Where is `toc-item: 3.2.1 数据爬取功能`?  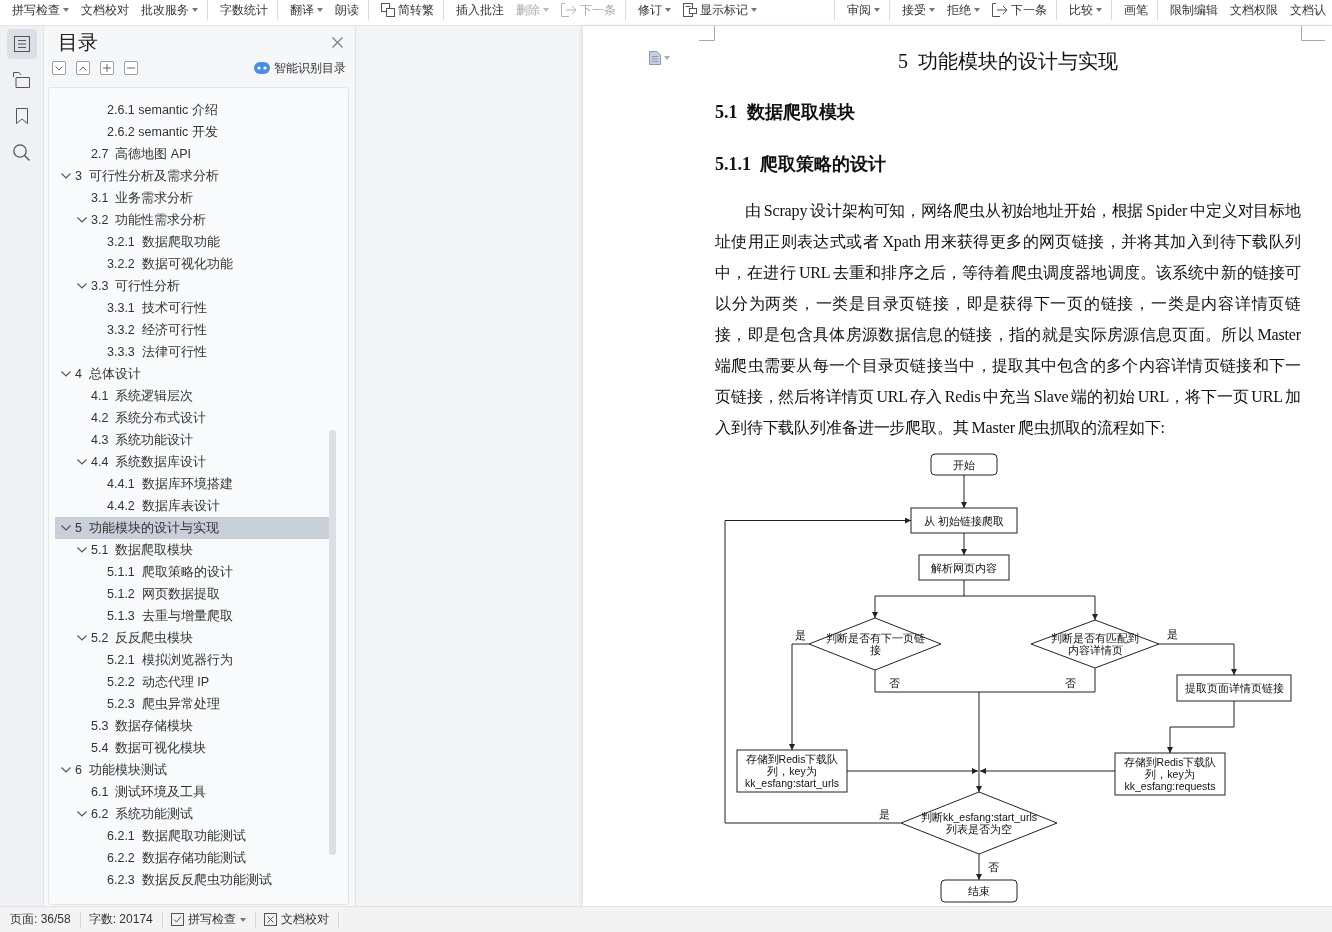
toc-item: 3.2.1 数据爬取功能 is located at coordinates (192, 242).